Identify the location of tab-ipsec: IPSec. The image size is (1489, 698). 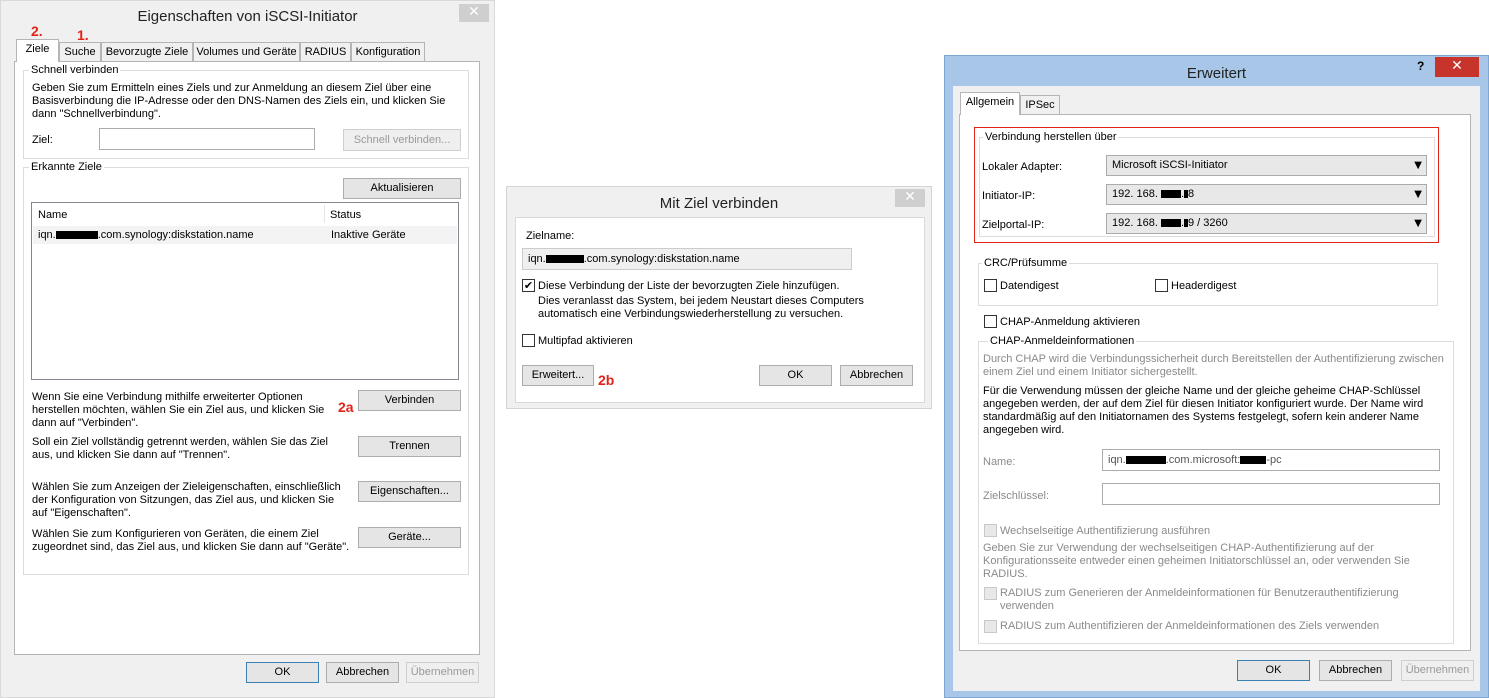
(1040, 105).